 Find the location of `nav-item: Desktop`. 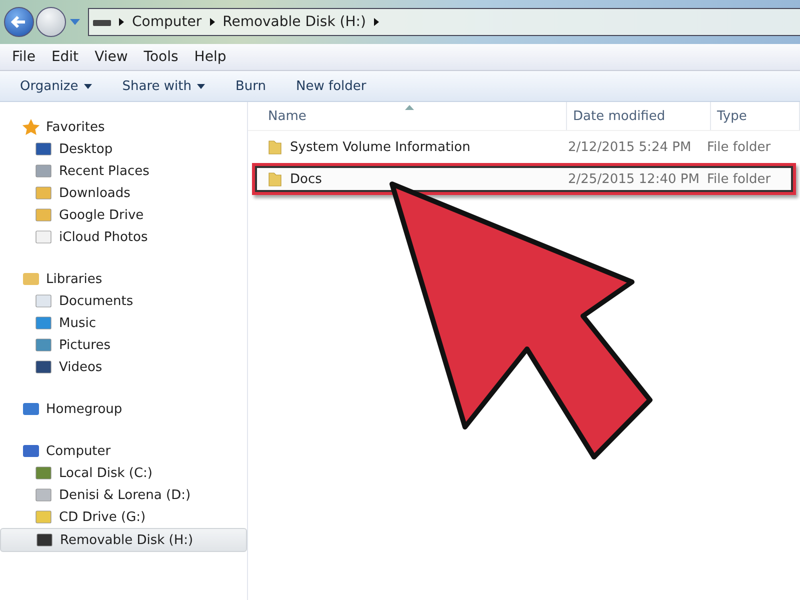

nav-item: Desktop is located at coordinates (123, 149).